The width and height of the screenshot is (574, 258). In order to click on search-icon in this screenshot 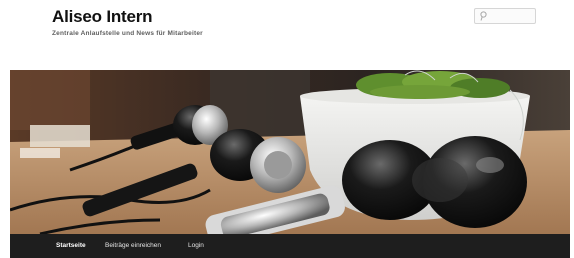, I will do `click(483, 16)`.